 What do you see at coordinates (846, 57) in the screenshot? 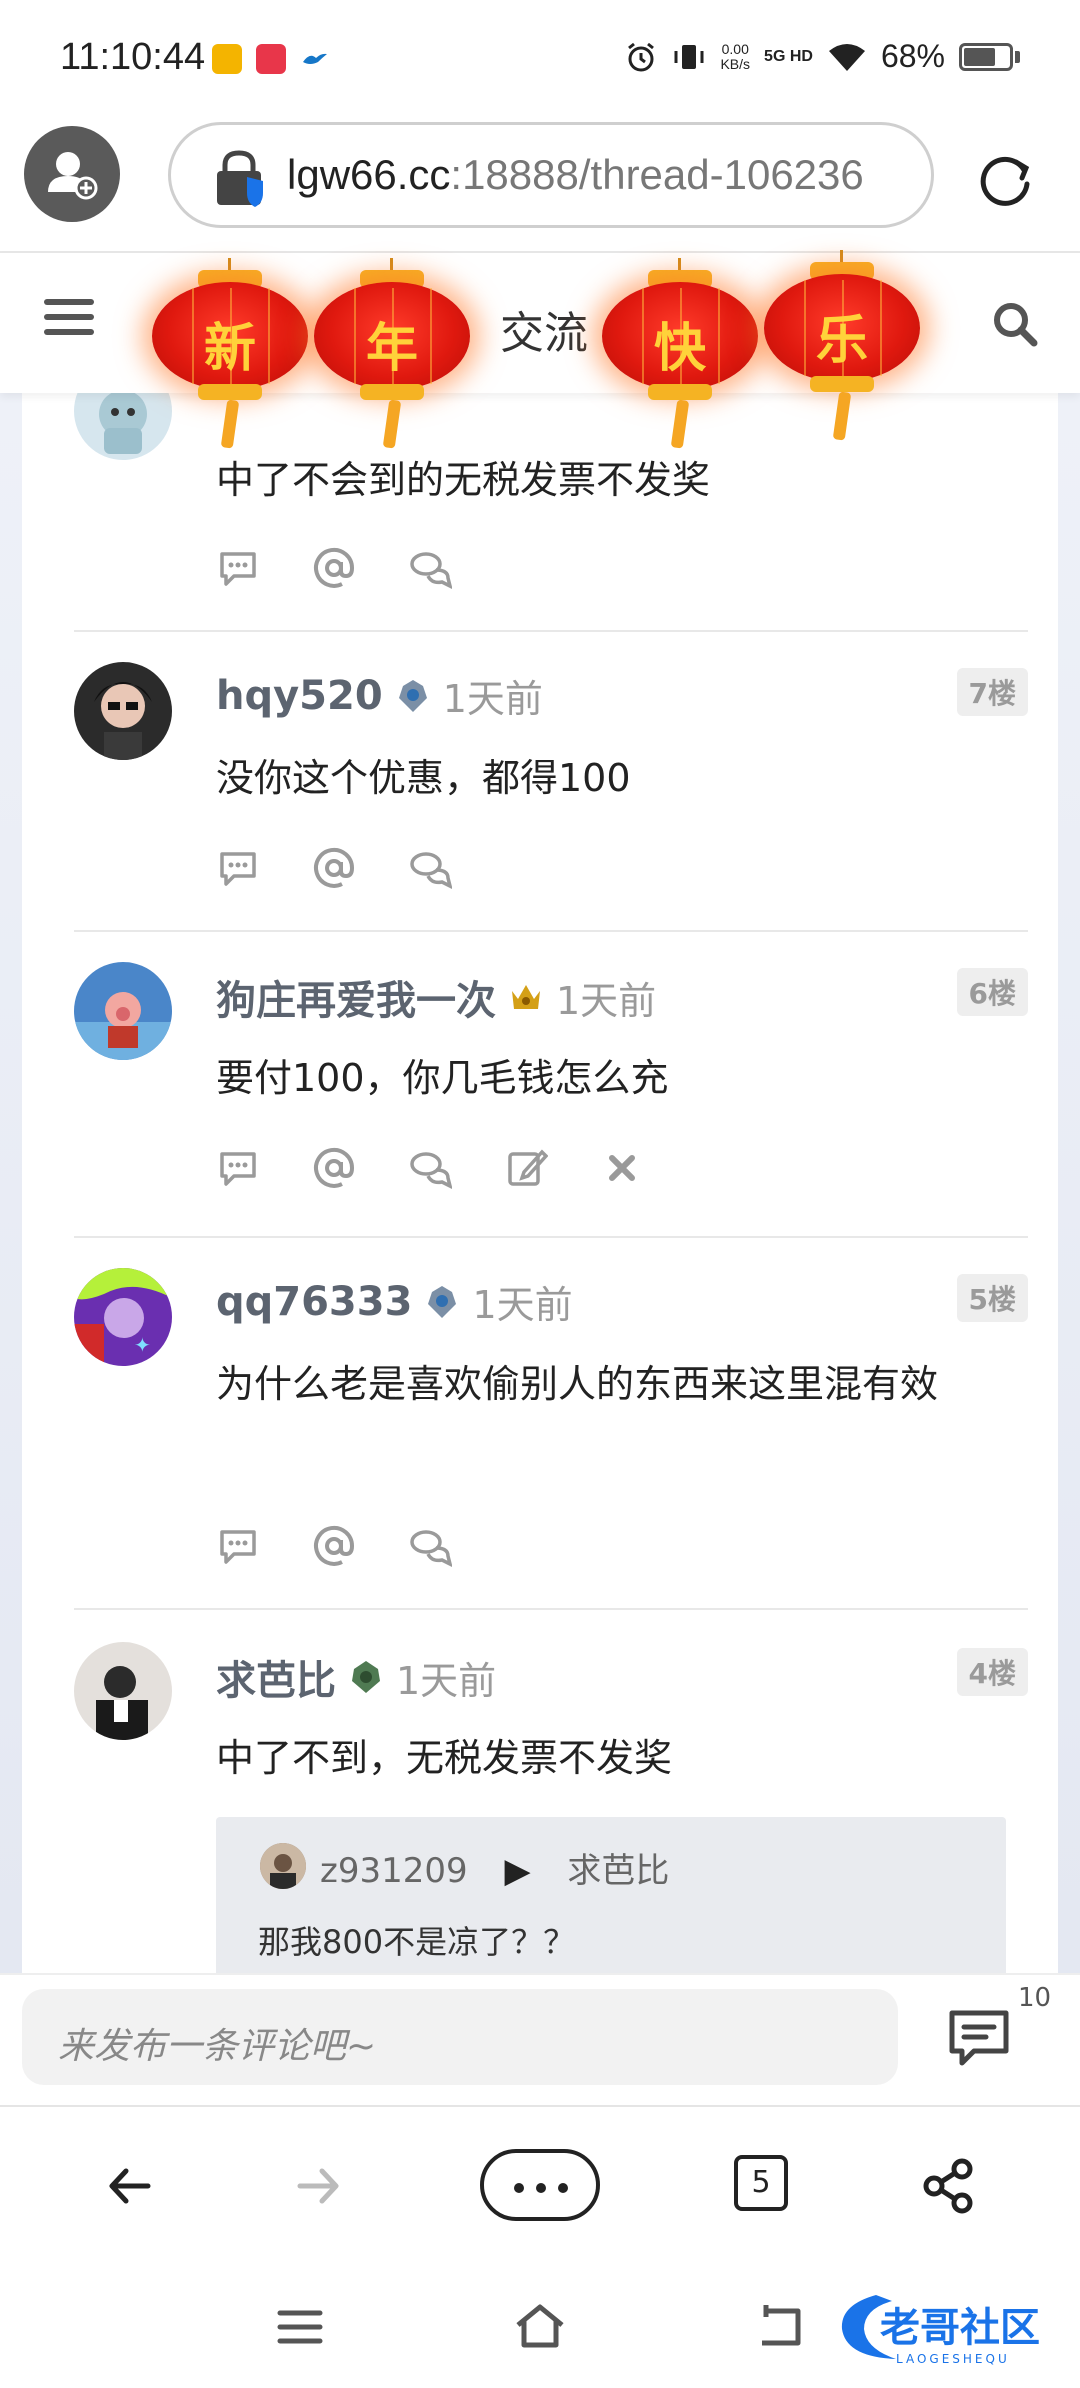
I see `wifi-icon` at bounding box center [846, 57].